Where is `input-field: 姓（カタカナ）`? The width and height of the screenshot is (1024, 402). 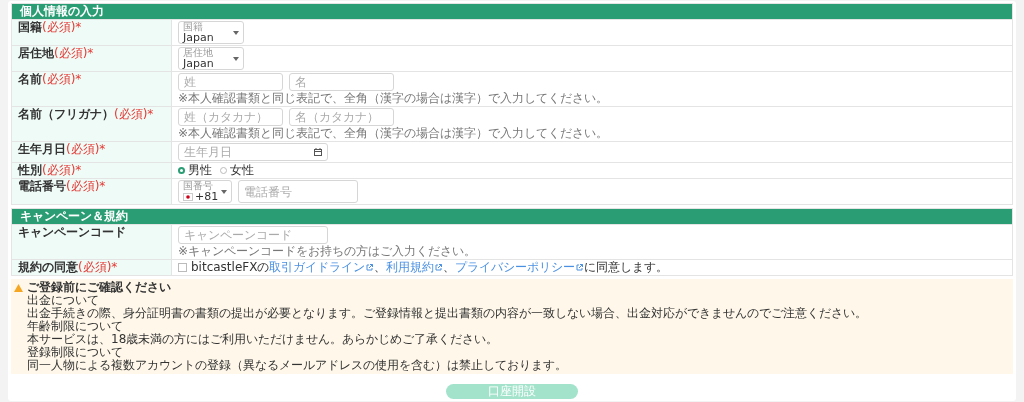
input-field: 姓（カタカナ） is located at coordinates (230, 117).